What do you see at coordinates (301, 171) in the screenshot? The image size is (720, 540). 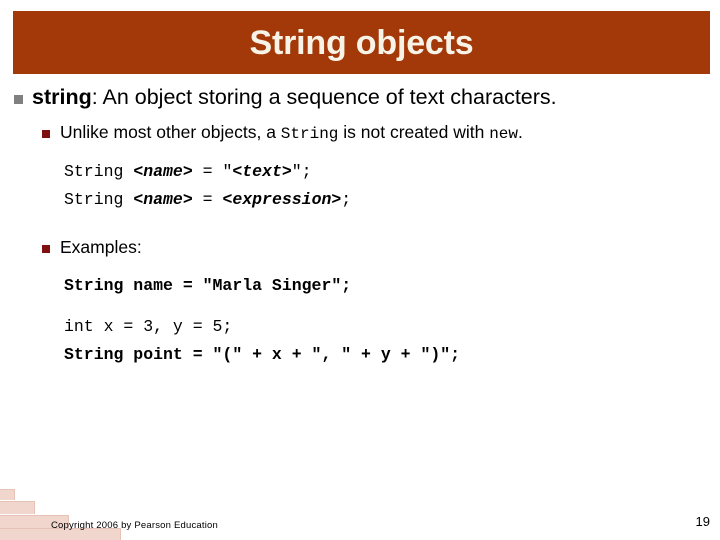 I see `syntax-line1-end: ";` at bounding box center [301, 171].